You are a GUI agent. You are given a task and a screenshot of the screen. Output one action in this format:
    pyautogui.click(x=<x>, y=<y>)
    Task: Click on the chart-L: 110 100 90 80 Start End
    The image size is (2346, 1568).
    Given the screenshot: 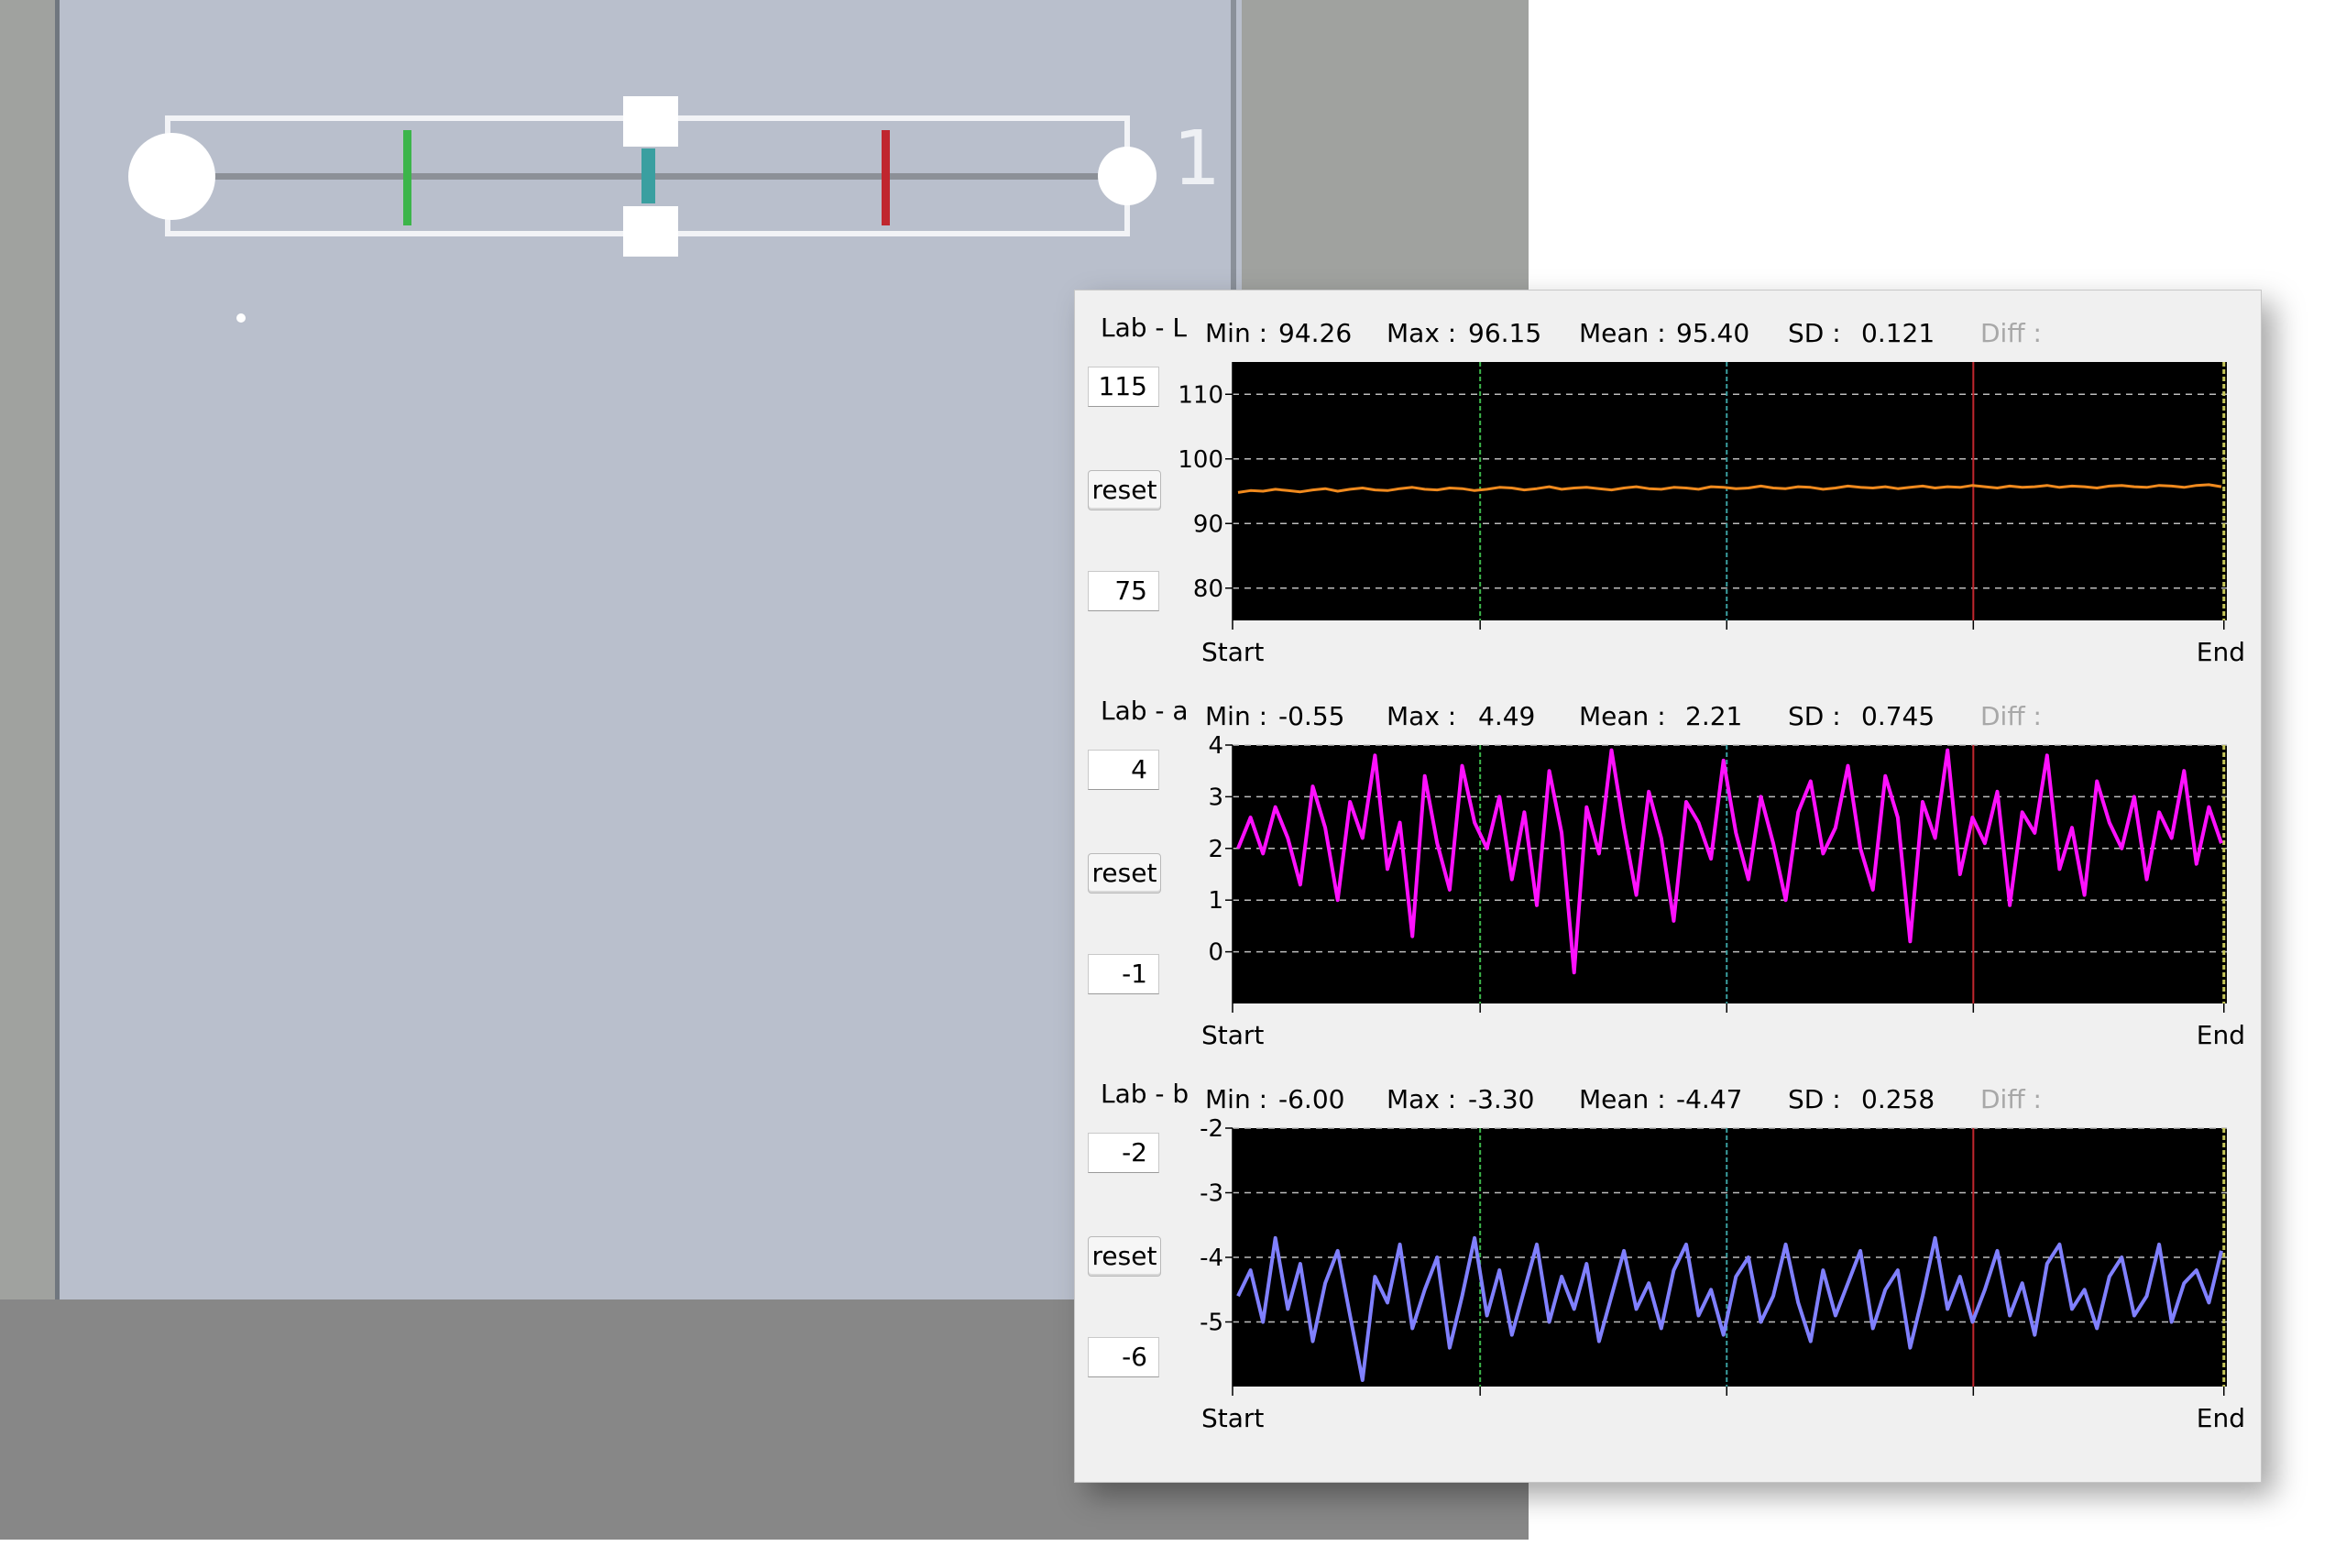 What is the action you would take?
    pyautogui.click(x=1711, y=514)
    